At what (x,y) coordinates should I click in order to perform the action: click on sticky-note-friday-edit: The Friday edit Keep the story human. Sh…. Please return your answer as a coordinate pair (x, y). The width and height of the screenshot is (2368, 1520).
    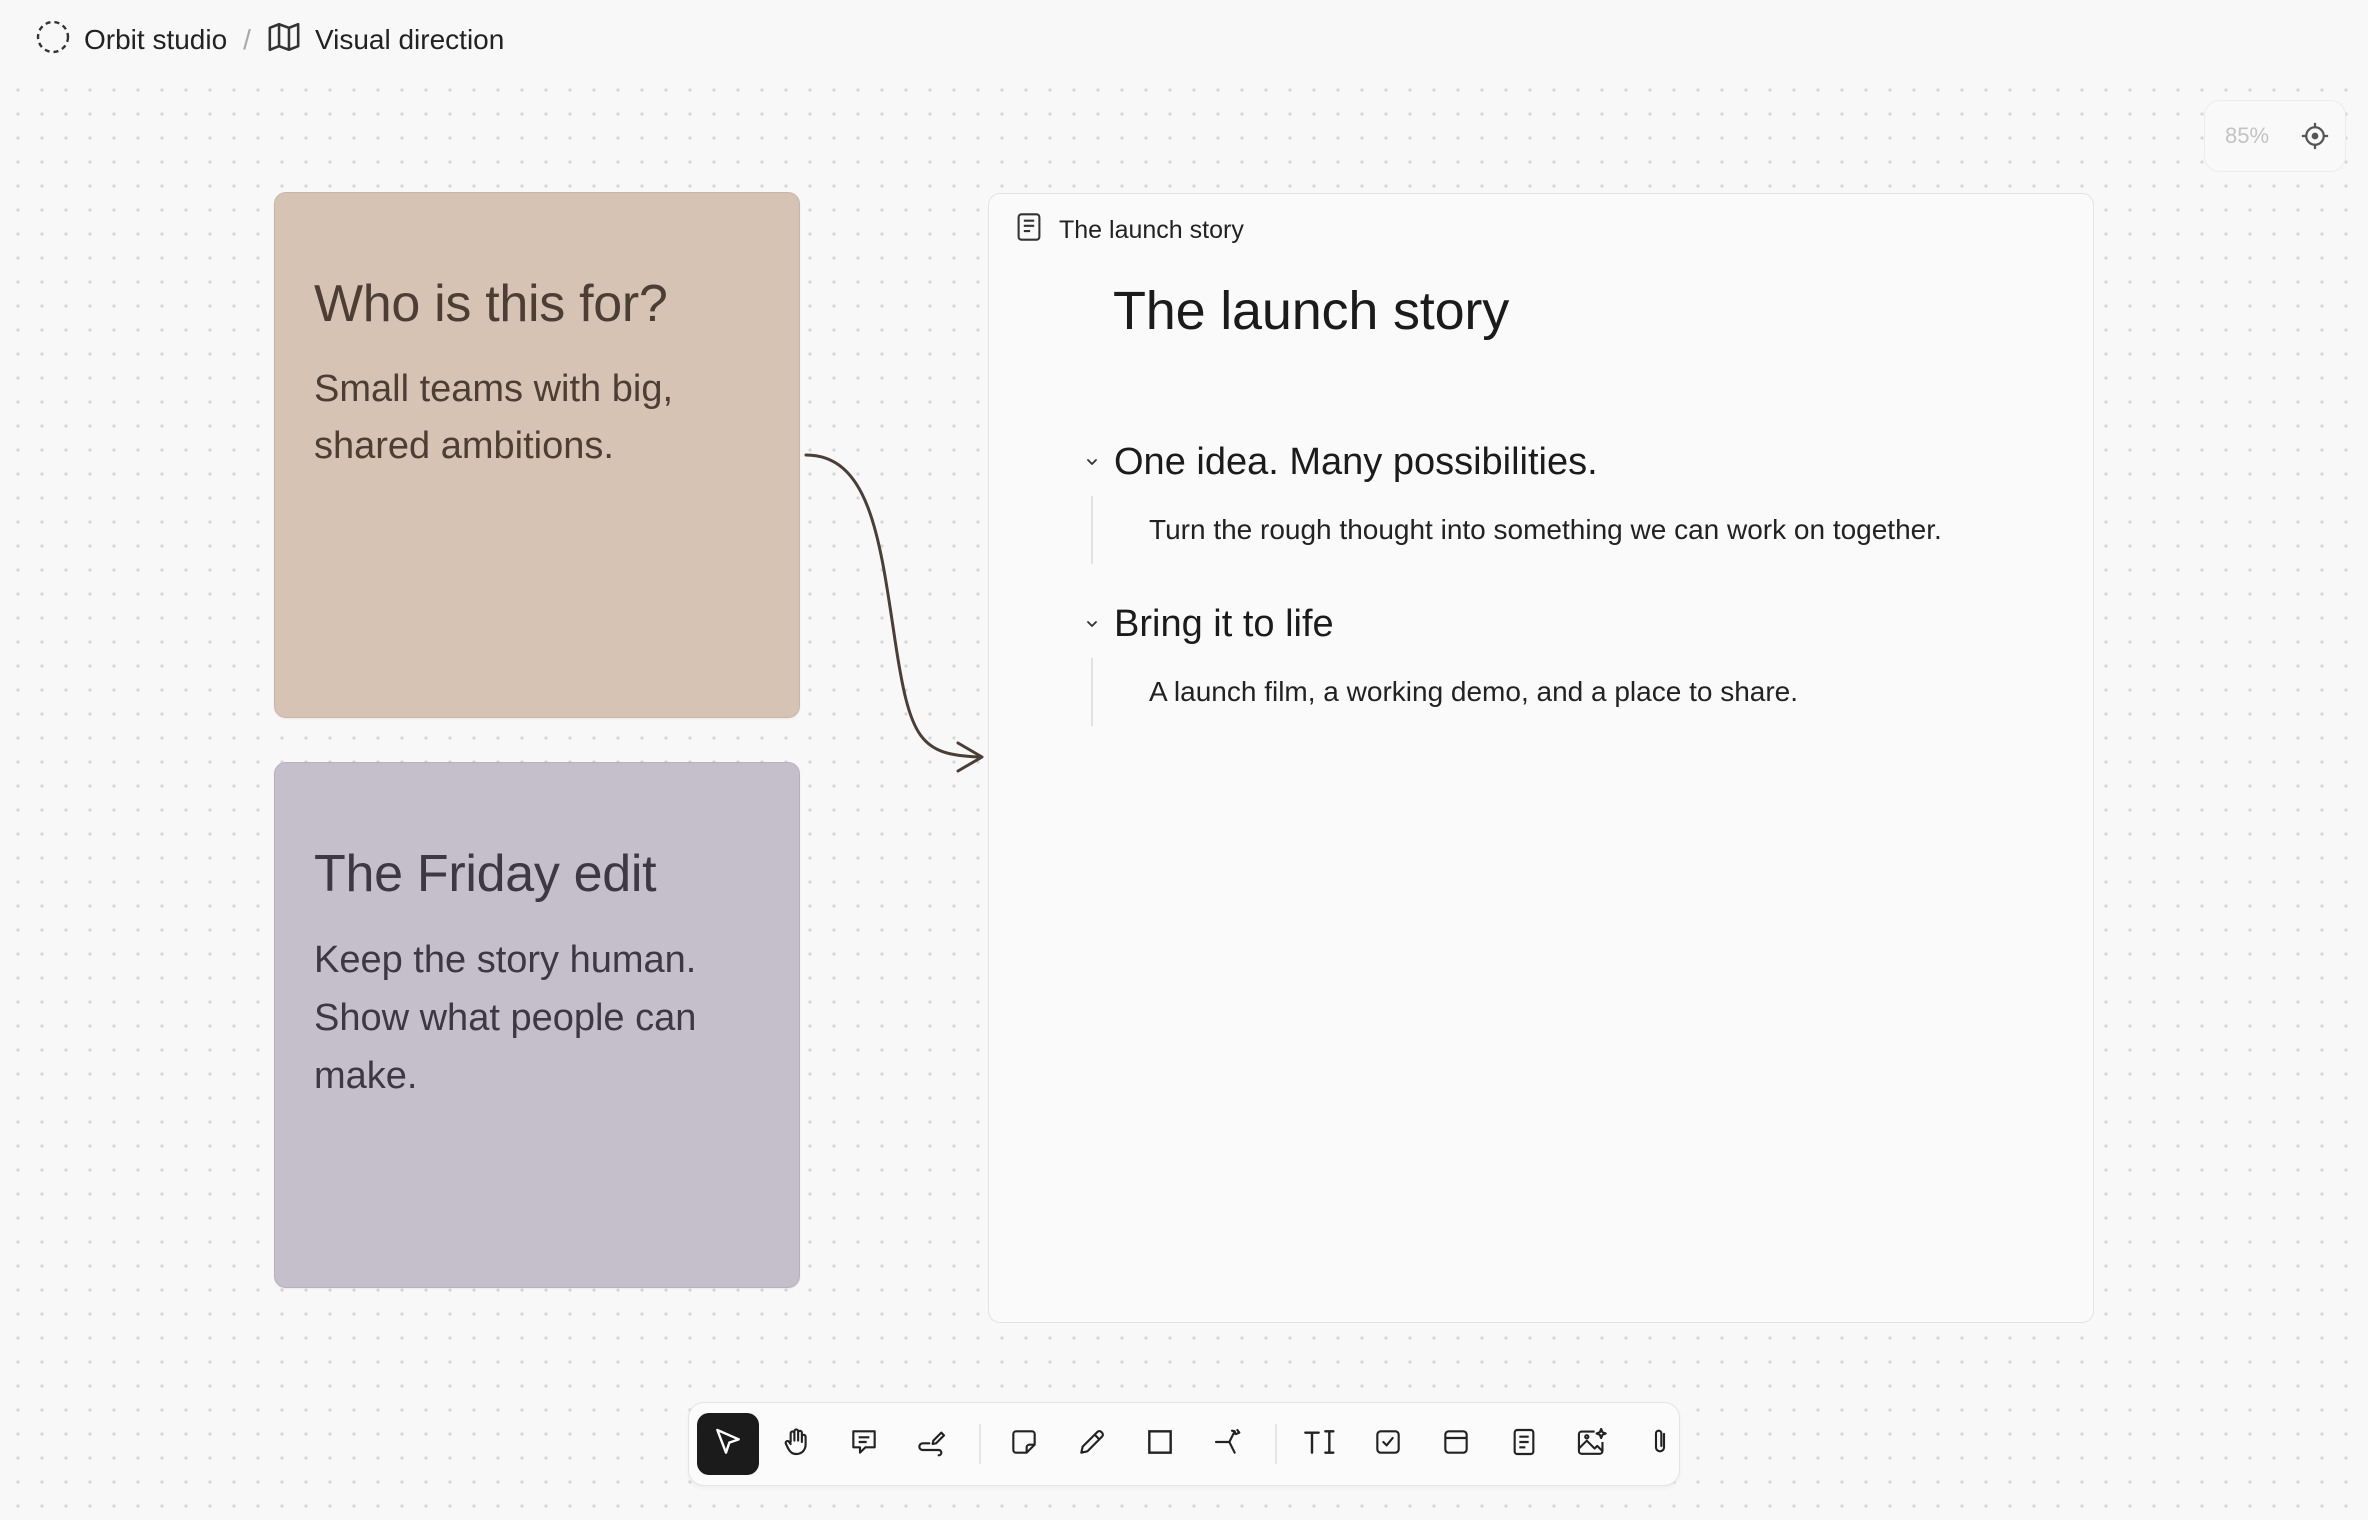
    Looking at the image, I should click on (537, 1025).